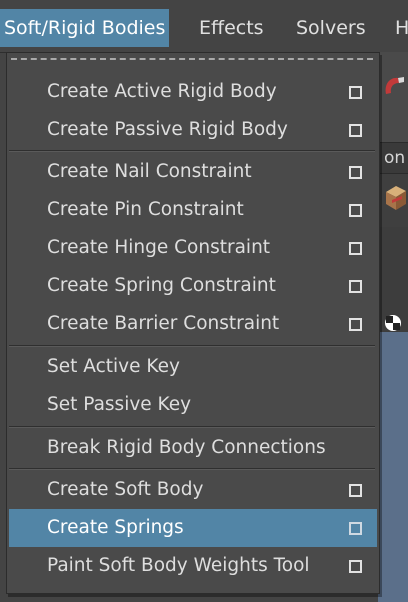 Image resolution: width=408 pixels, height=602 pixels. I want to click on menu-item-create-barrier-constraint: Create Barrier Constraint, so click(193, 324).